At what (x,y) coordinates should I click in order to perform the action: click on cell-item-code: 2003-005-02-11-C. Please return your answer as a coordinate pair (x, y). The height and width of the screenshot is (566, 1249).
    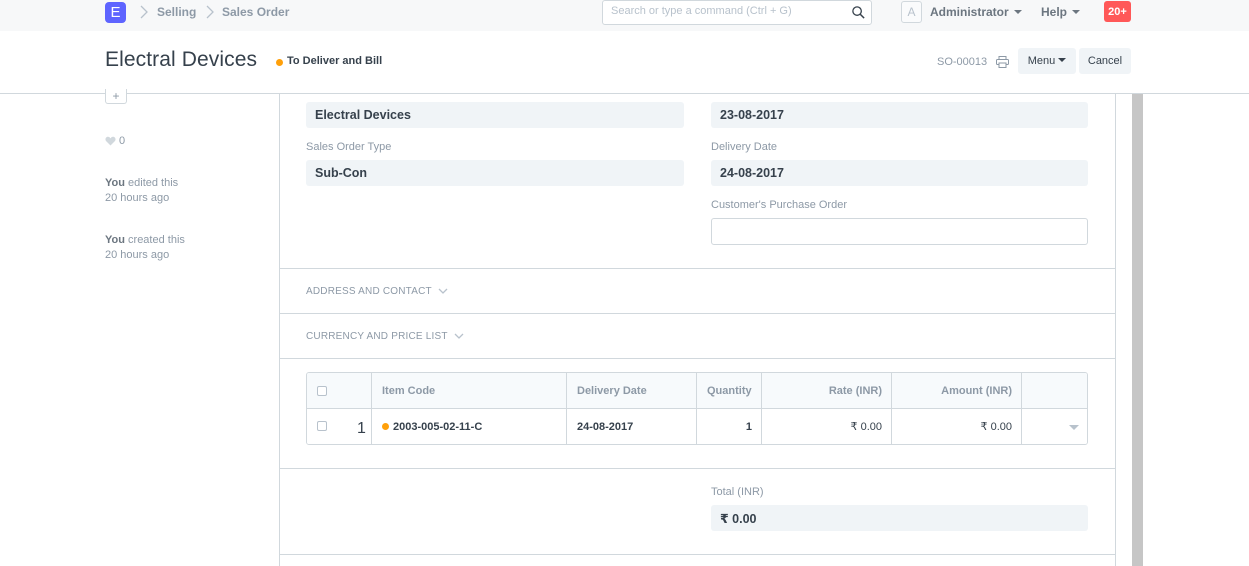
    Looking at the image, I should click on (471, 426).